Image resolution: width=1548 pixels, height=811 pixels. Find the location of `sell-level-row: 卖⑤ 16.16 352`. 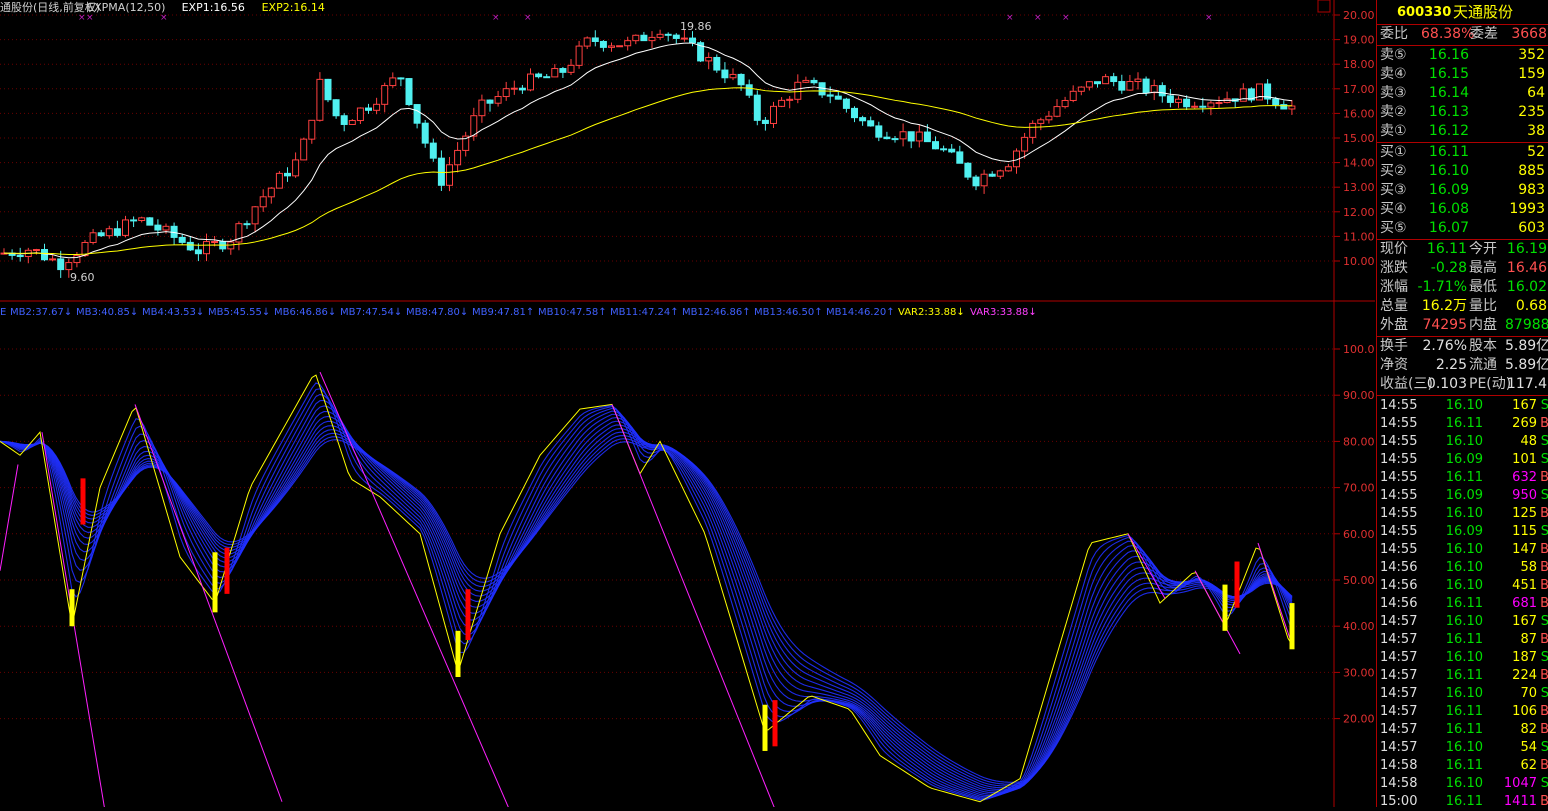

sell-level-row: 卖⑤ 16.16 352 is located at coordinates (1462, 55).